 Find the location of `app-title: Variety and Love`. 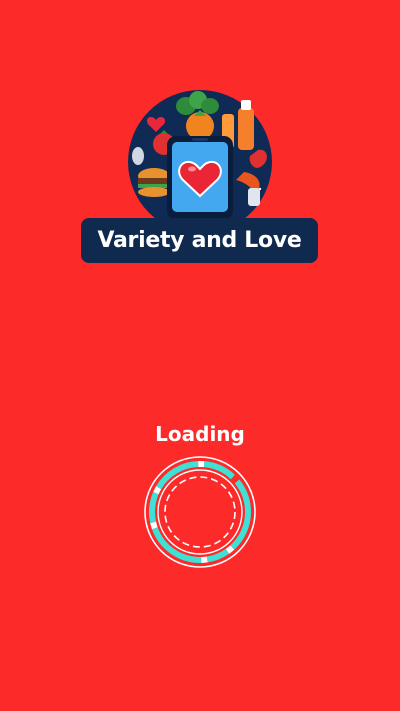

app-title: Variety and Love is located at coordinates (199, 240).